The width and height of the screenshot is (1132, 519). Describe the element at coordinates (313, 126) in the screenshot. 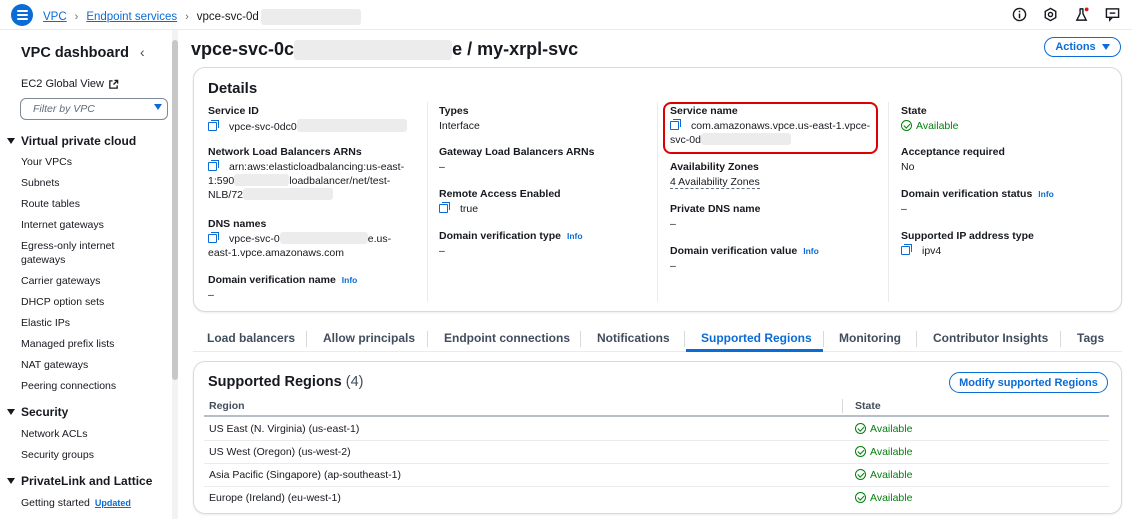

I see `field-value: vpce-svc-0dc0` at that location.